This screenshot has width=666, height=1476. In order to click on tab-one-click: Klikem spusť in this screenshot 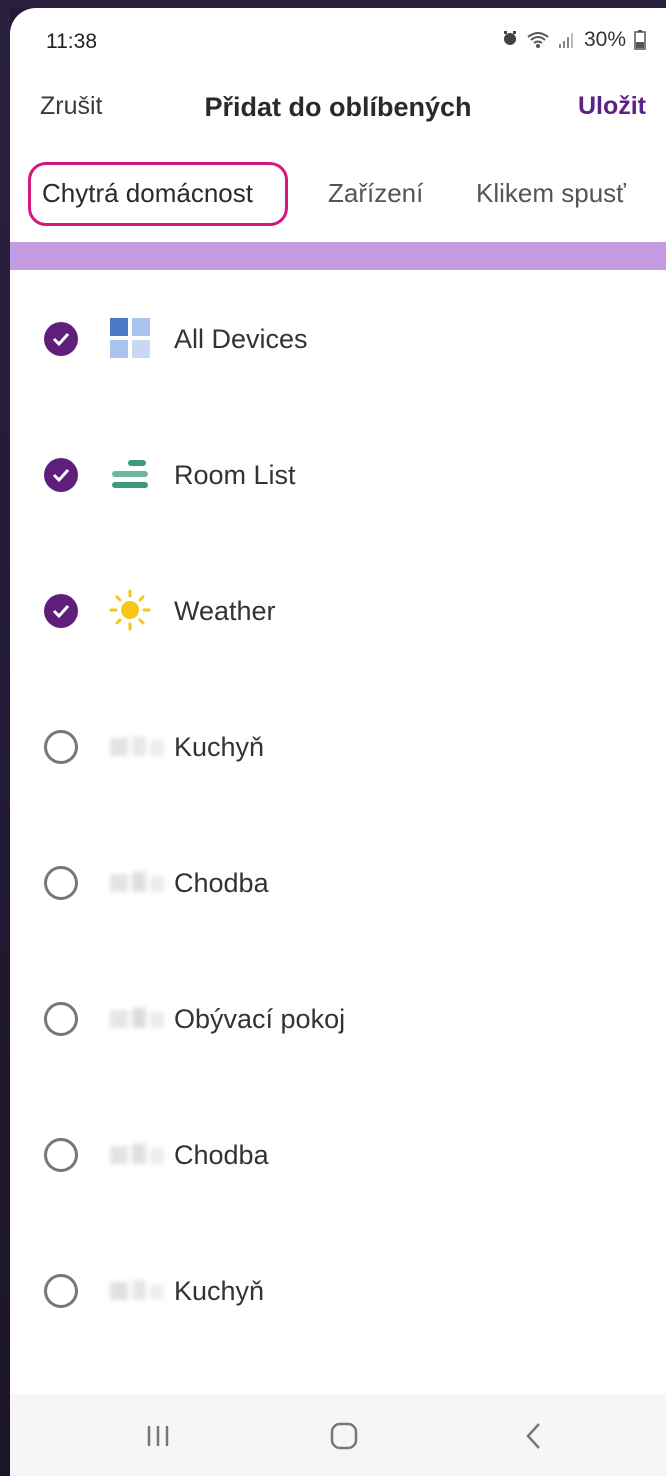, I will do `click(551, 193)`.